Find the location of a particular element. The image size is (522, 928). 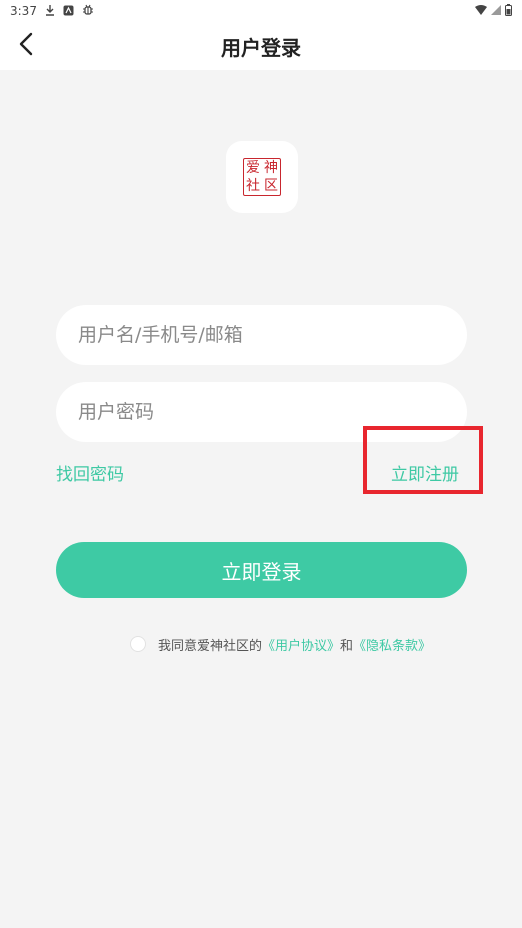

nav-bar: 用户登录 is located at coordinates (261, 46).